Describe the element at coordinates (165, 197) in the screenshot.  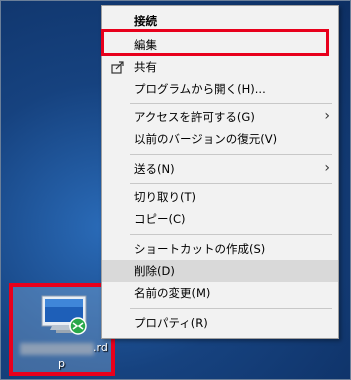
I see `menu-item-label: 切り取り(T)` at that location.